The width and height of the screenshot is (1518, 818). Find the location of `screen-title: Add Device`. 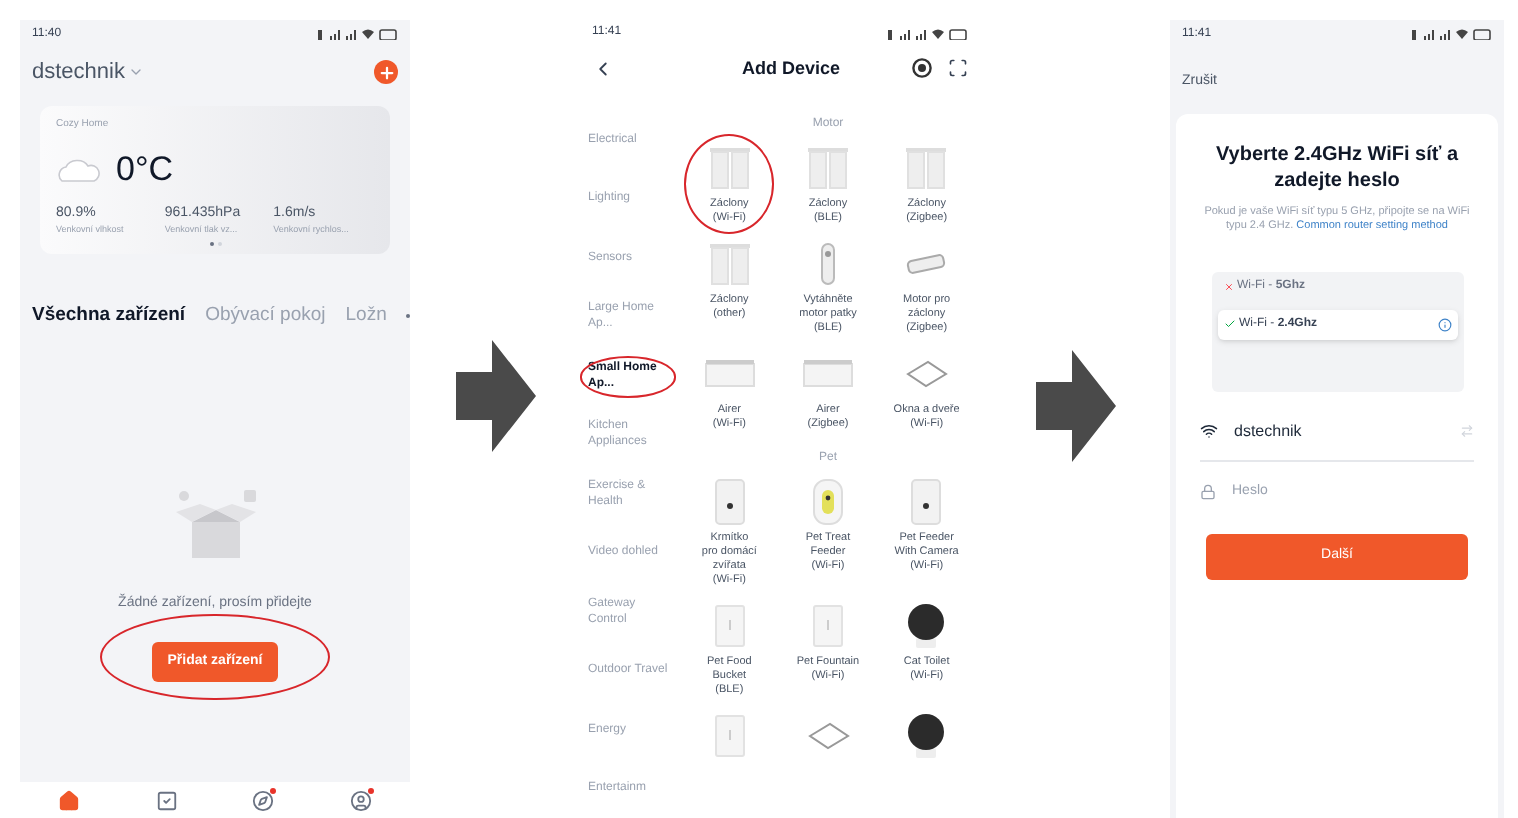

screen-title: Add Device is located at coordinates (791, 68).